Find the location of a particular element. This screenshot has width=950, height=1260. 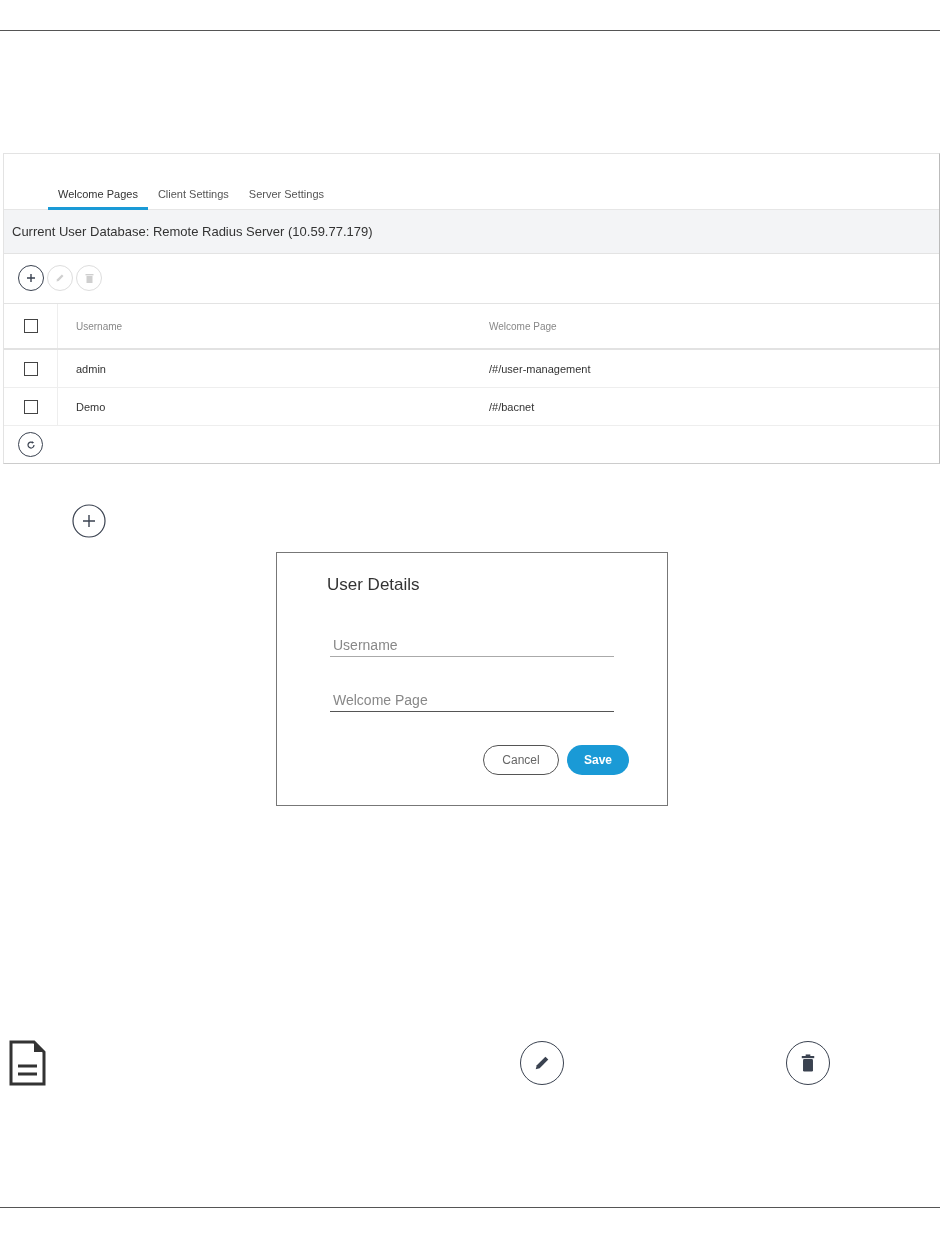

column-header: Welcome Page is located at coordinates (523, 326).